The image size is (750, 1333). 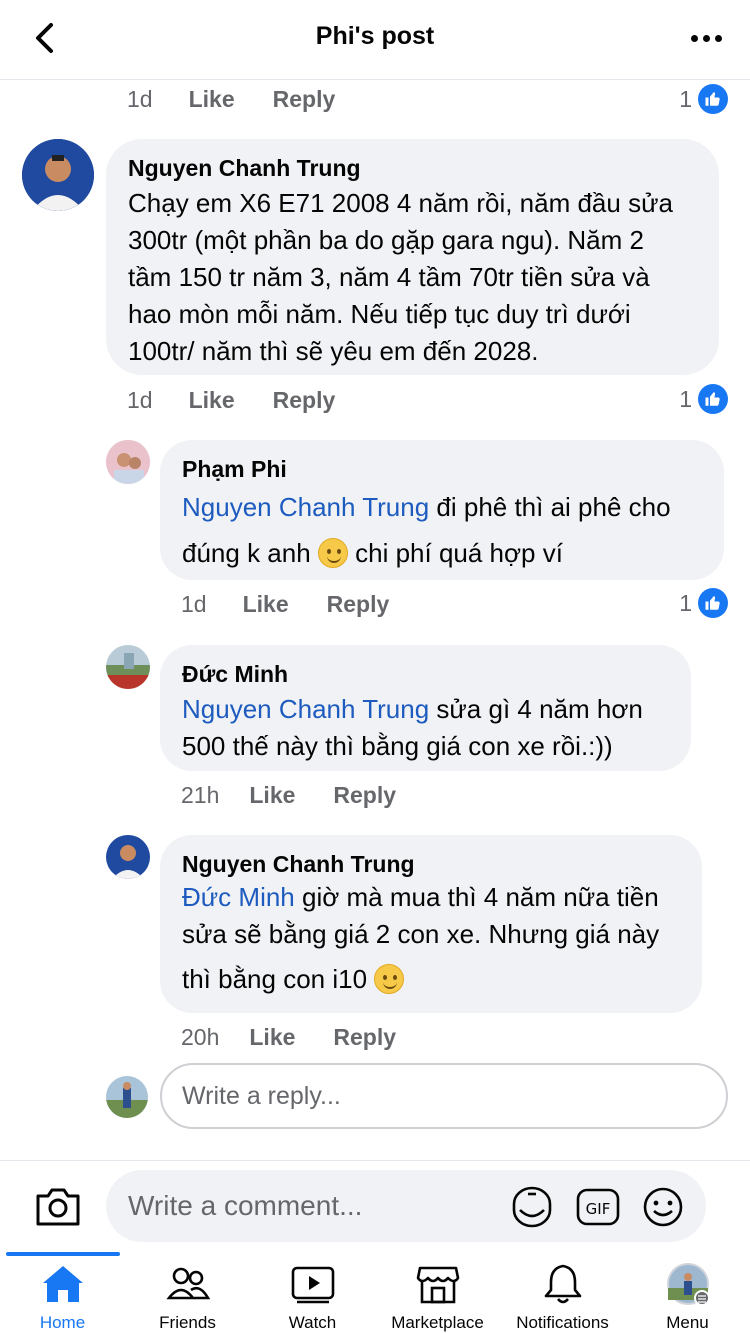 What do you see at coordinates (437, 1322) in the screenshot?
I see `nav-label: Marketplace` at bounding box center [437, 1322].